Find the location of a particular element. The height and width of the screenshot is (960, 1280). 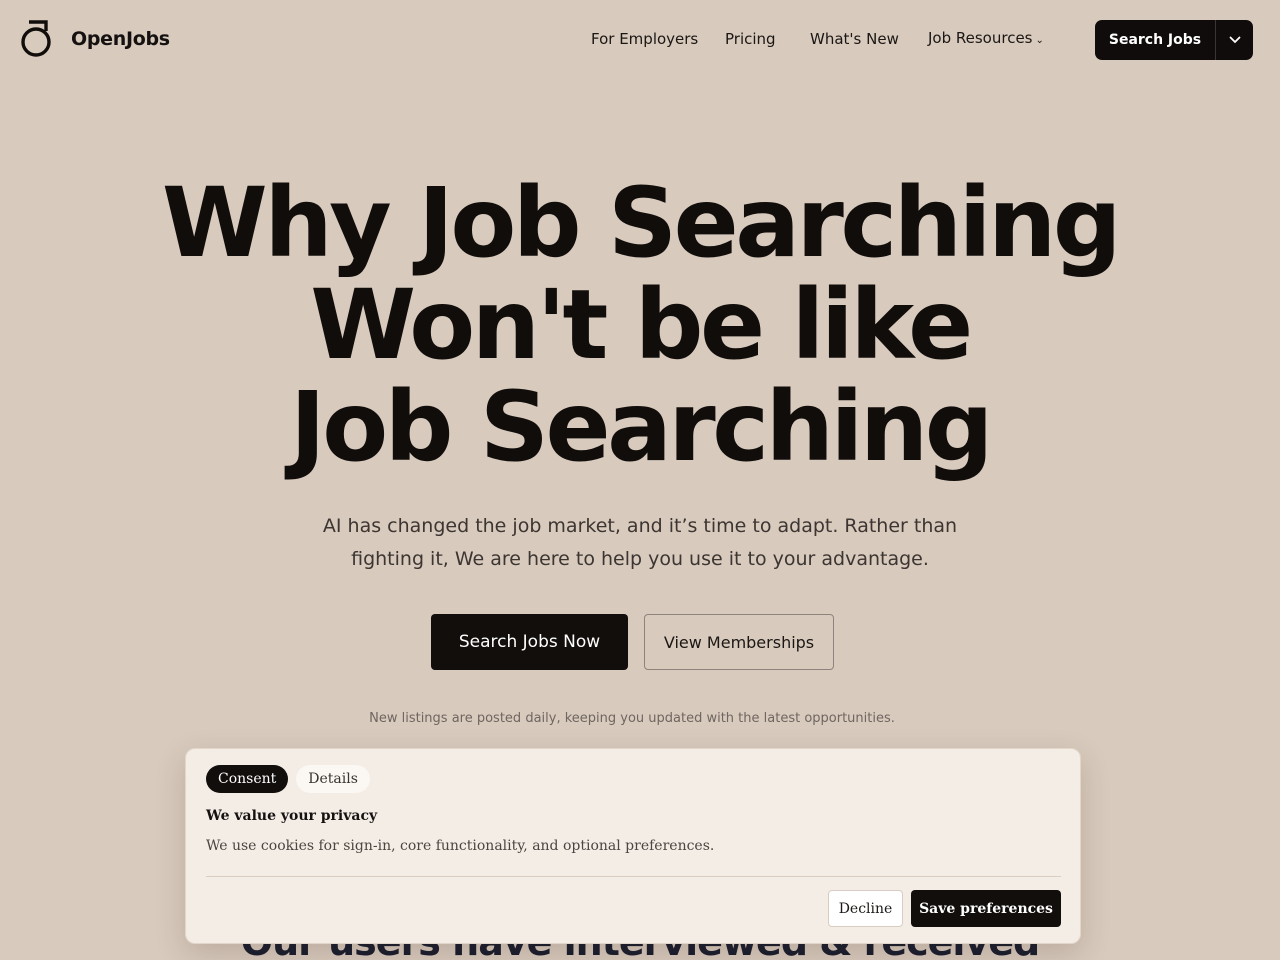

search-jobs-dropdown-toggle is located at coordinates (1234, 40).